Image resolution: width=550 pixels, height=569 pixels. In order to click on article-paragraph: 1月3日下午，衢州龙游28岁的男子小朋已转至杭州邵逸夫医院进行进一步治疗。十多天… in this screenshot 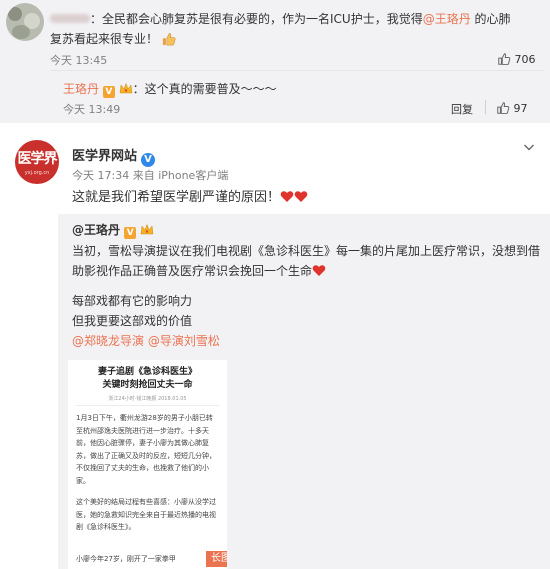, I will do `click(146, 449)`.